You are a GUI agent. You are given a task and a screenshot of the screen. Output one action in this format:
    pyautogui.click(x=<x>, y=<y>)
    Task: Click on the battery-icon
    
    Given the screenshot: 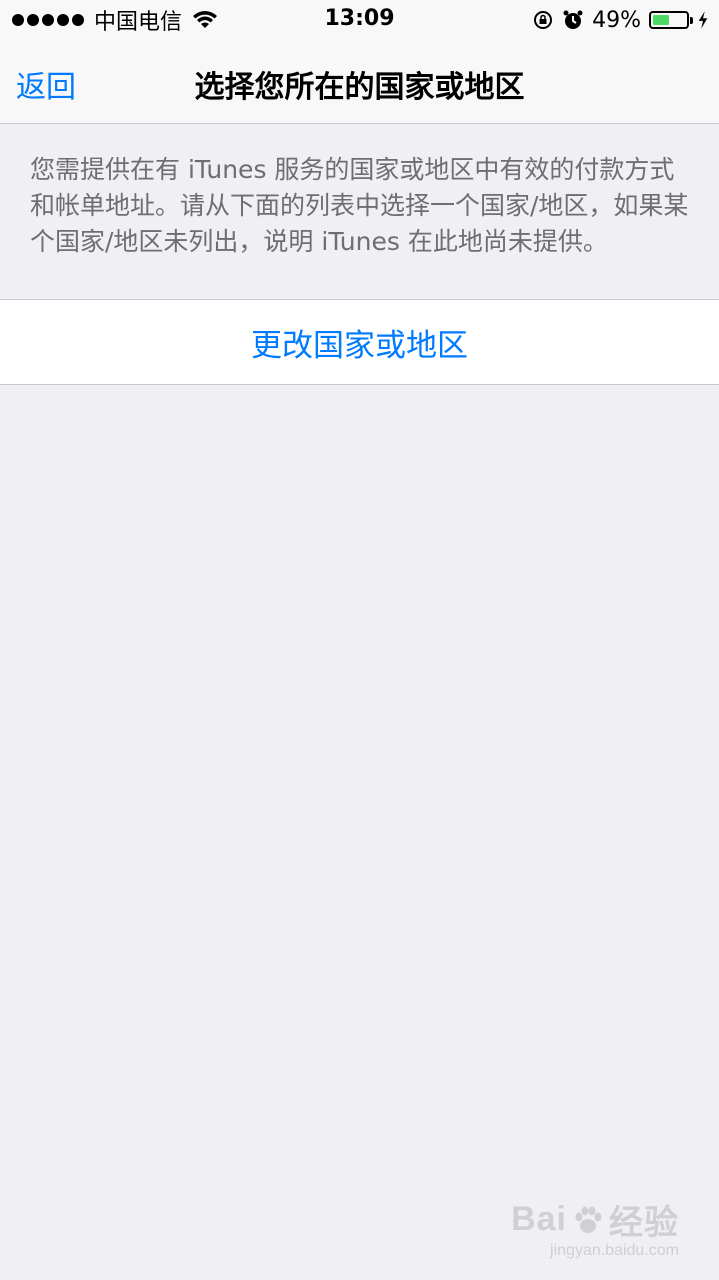 What is the action you would take?
    pyautogui.click(x=671, y=20)
    